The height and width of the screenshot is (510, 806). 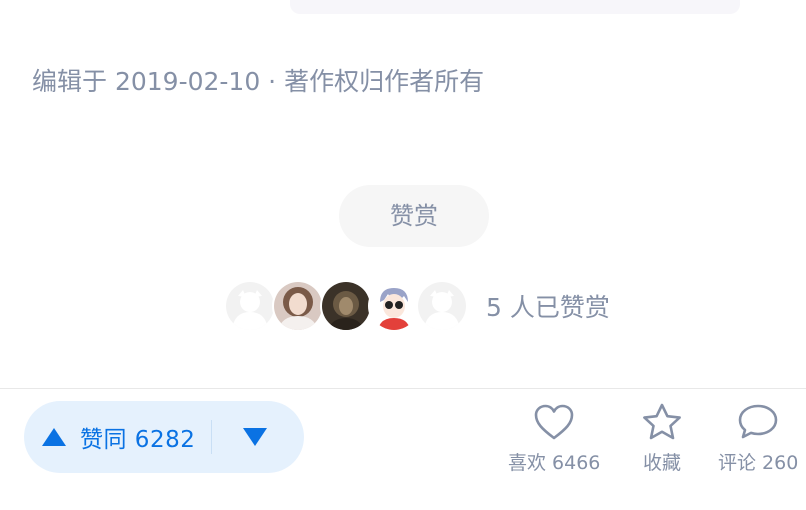 I want to click on dark-photo-icon, so click(x=346, y=306).